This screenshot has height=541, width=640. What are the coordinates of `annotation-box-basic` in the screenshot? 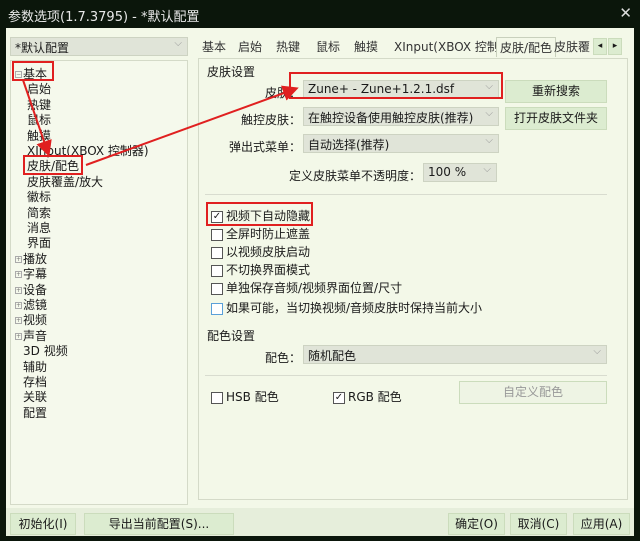 It's located at (33, 71).